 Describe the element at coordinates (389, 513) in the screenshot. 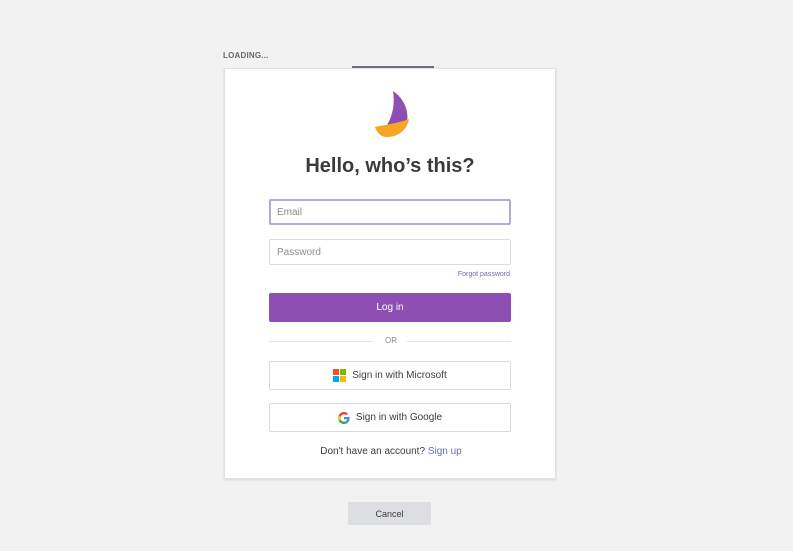

I see `cancel-button: Cancel` at that location.